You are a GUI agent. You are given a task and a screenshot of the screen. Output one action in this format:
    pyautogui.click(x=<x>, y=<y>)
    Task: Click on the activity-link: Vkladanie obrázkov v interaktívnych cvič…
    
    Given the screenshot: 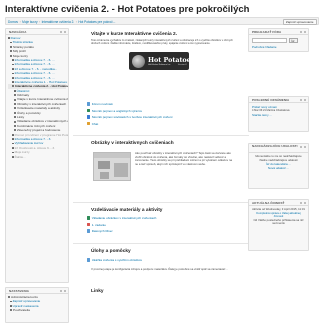 What is the action you would take?
    pyautogui.click(x=121, y=218)
    